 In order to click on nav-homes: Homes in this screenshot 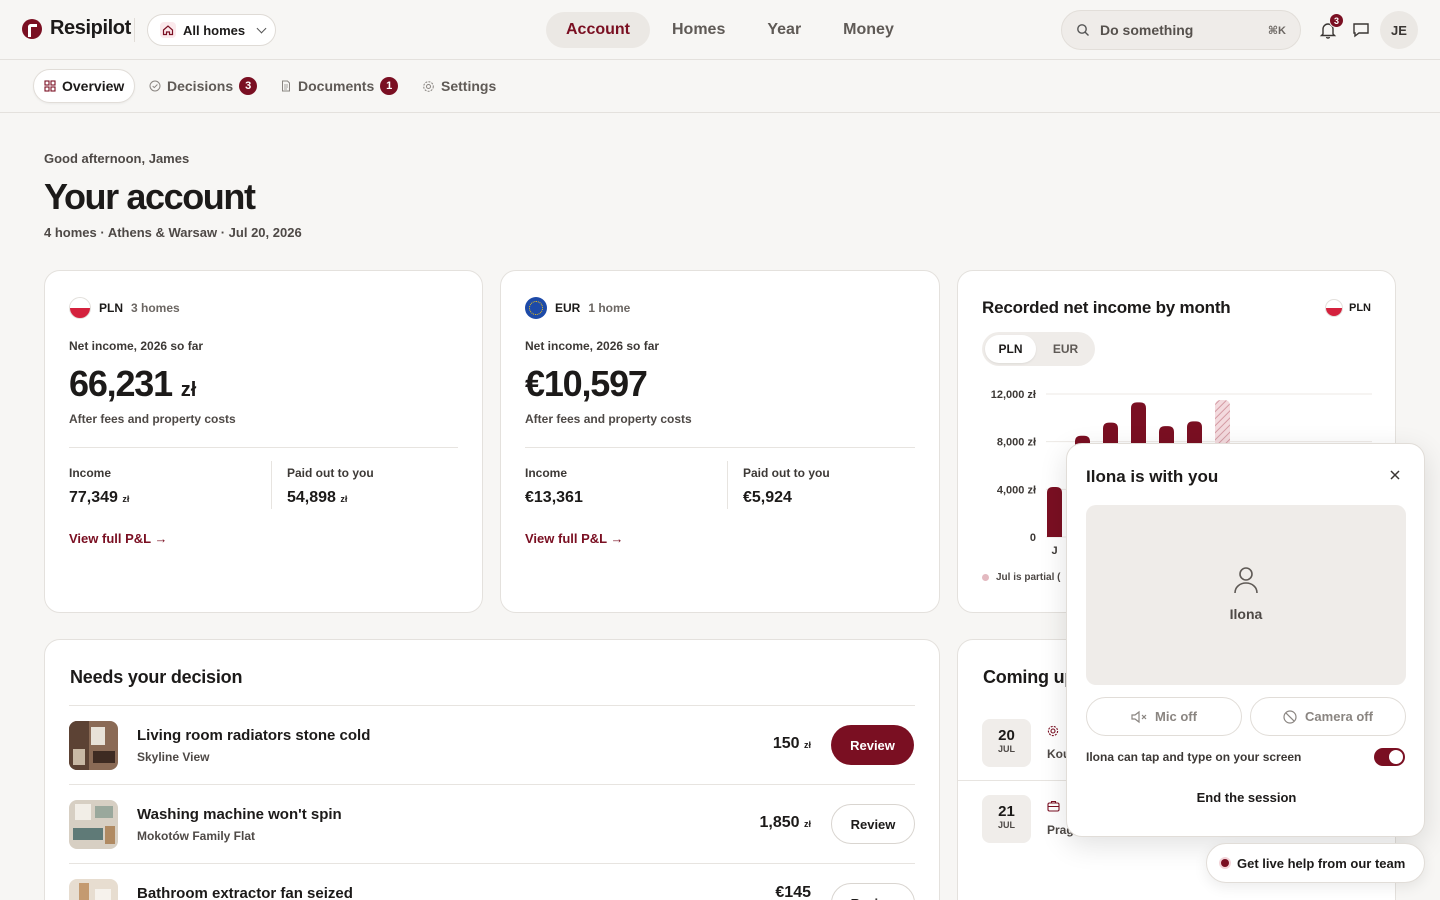, I will do `click(698, 30)`.